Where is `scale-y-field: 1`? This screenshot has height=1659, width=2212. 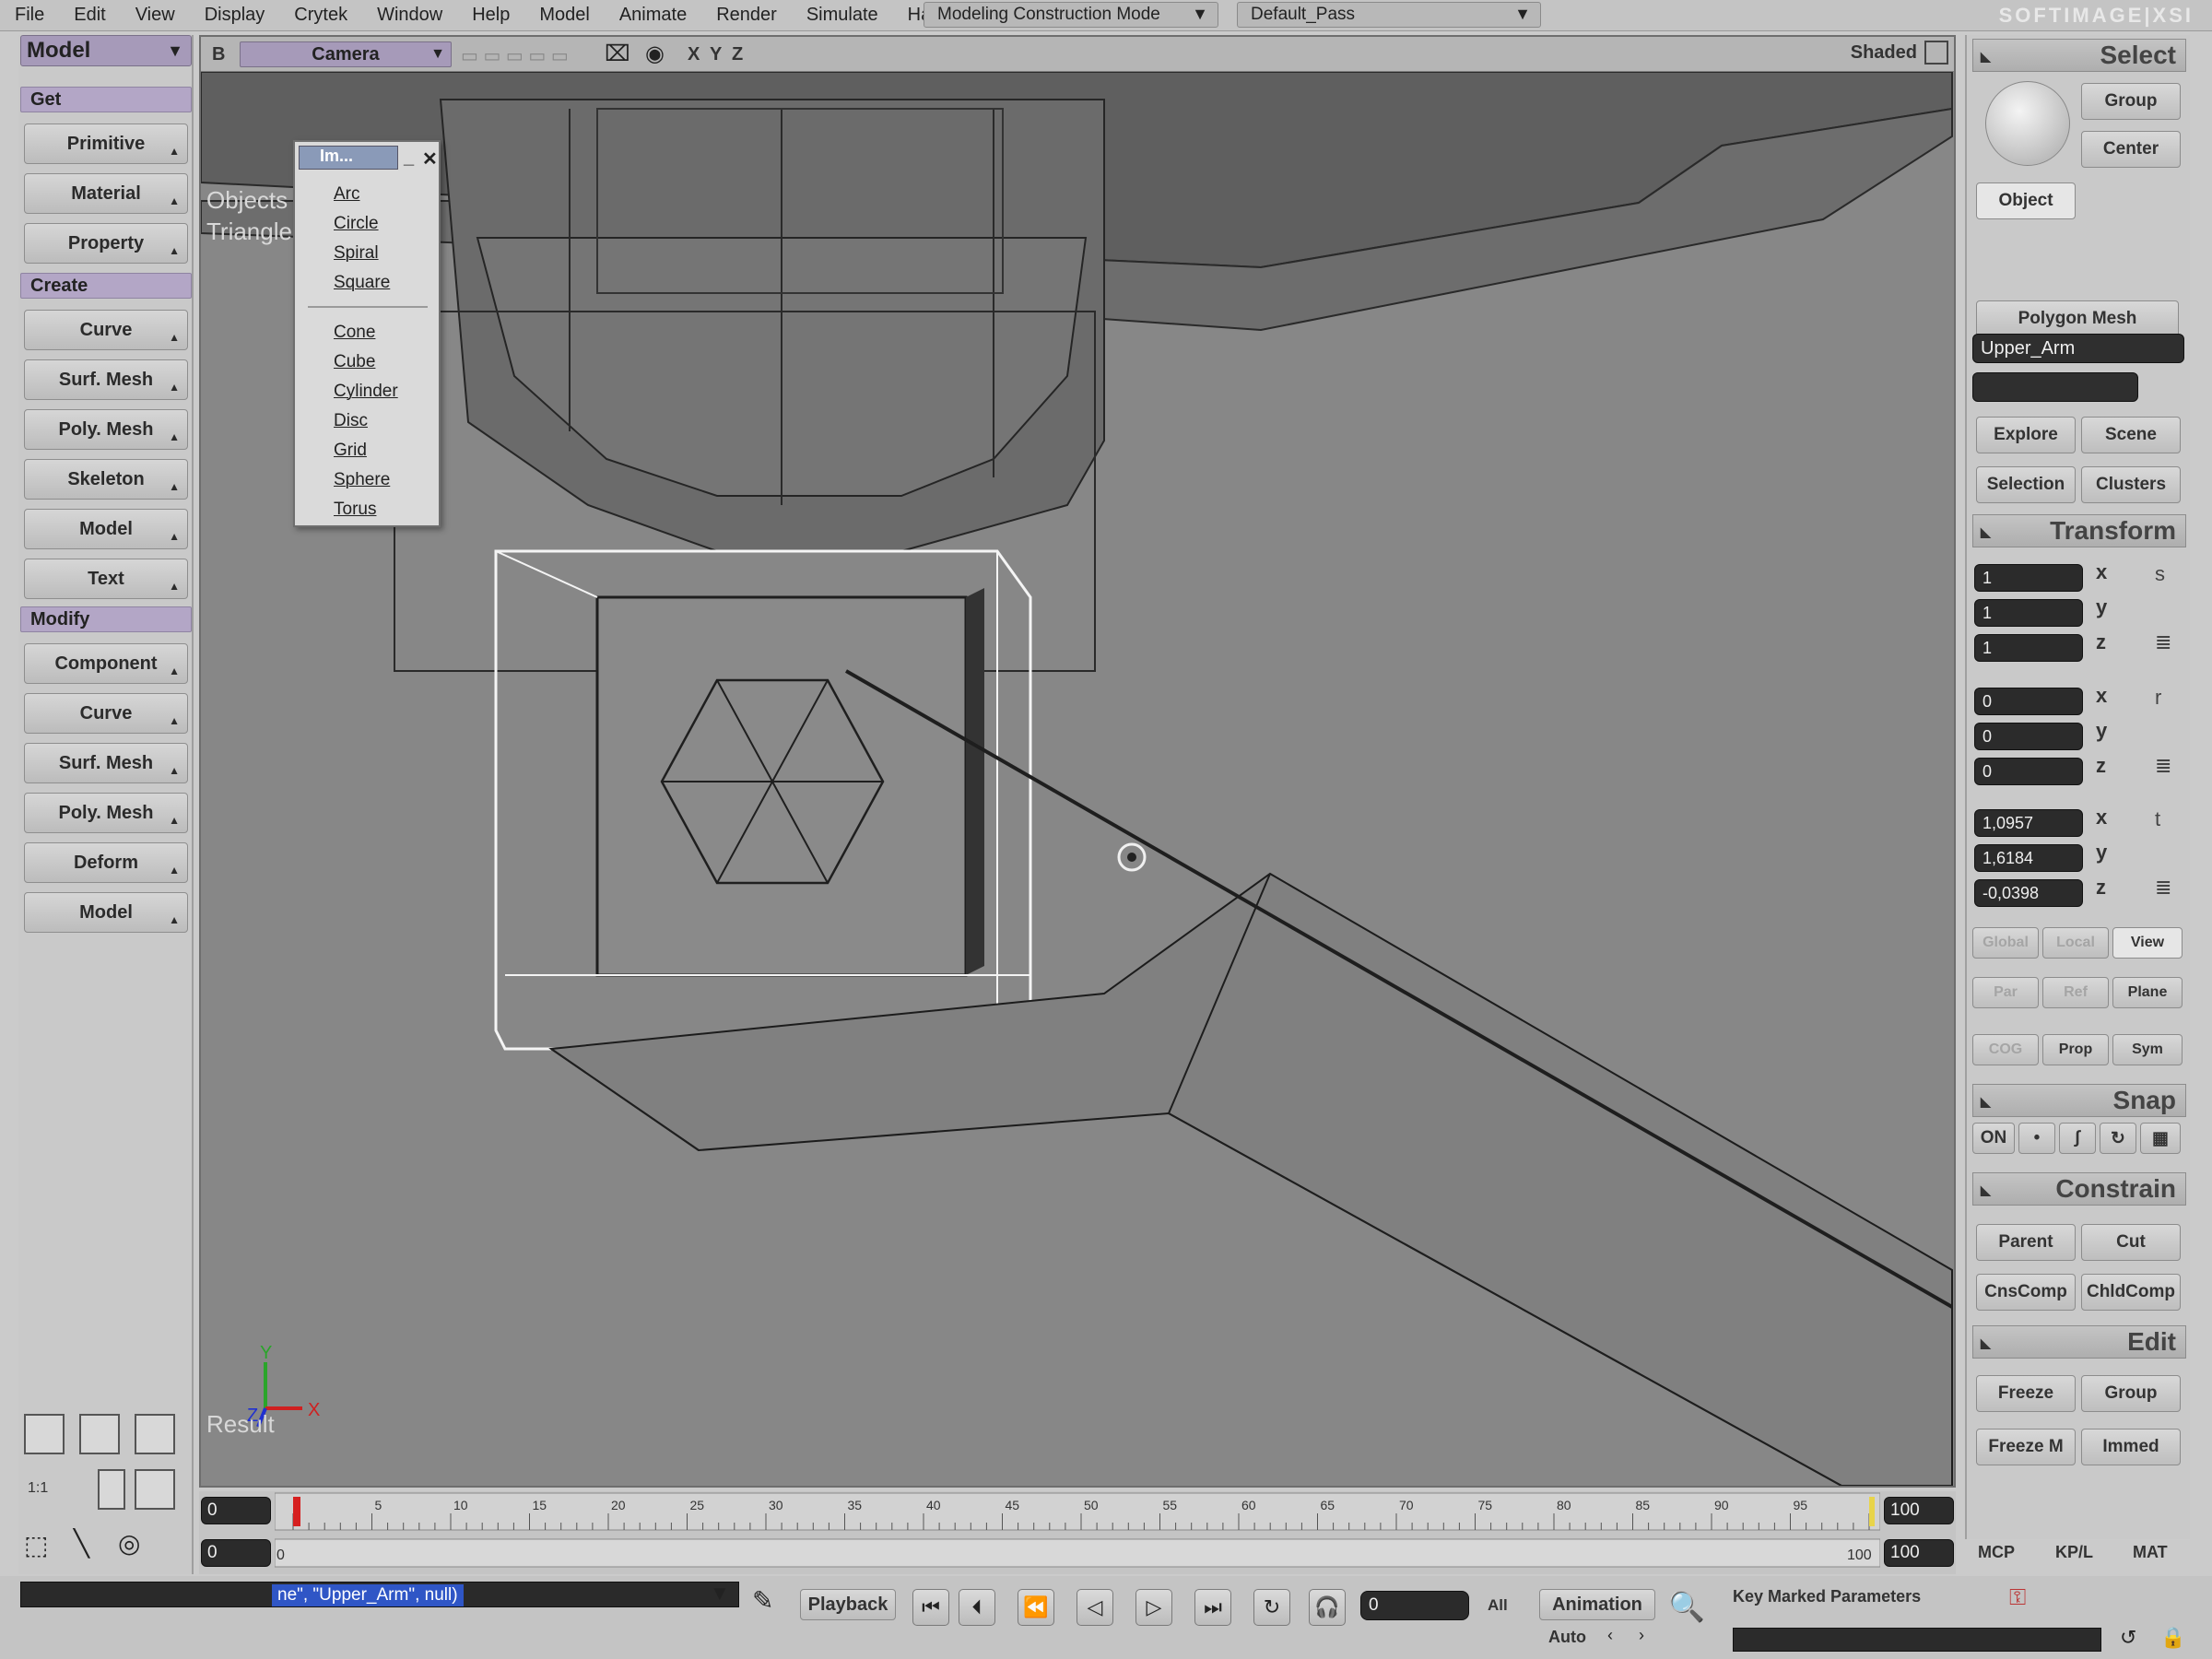 scale-y-field: 1 is located at coordinates (2028, 613).